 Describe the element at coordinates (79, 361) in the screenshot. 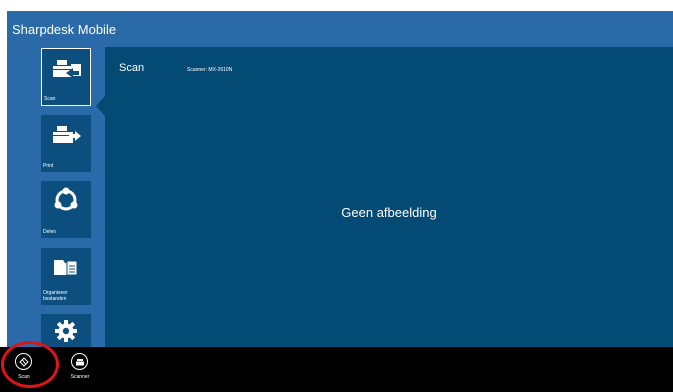

I see `scanner-icon` at that location.